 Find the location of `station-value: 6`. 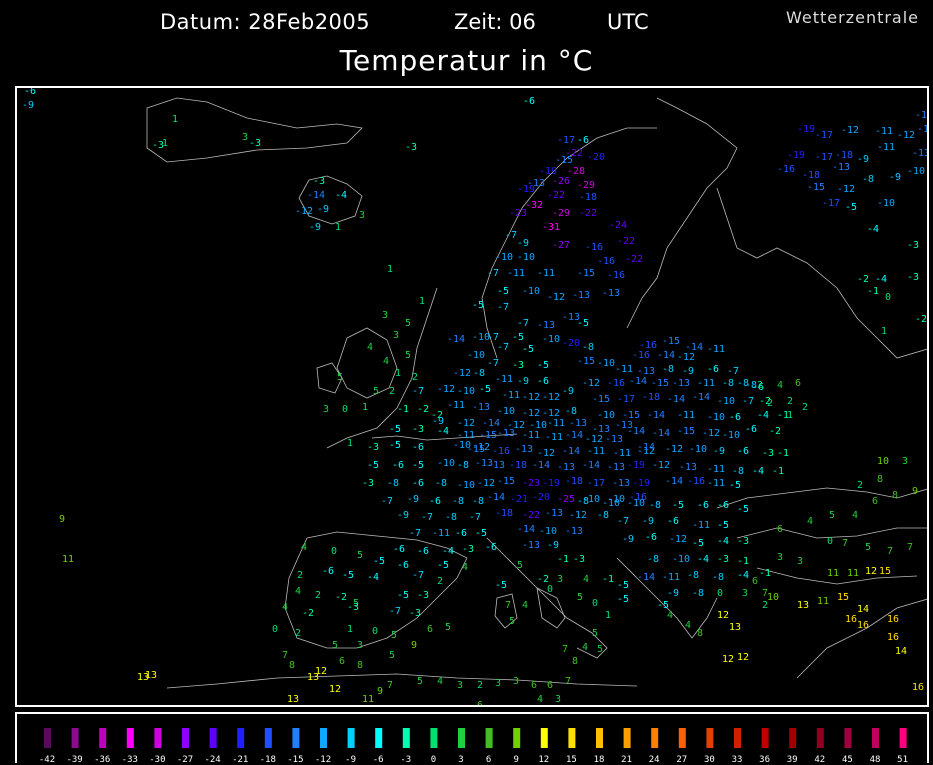

station-value: 6 is located at coordinates (780, 529).